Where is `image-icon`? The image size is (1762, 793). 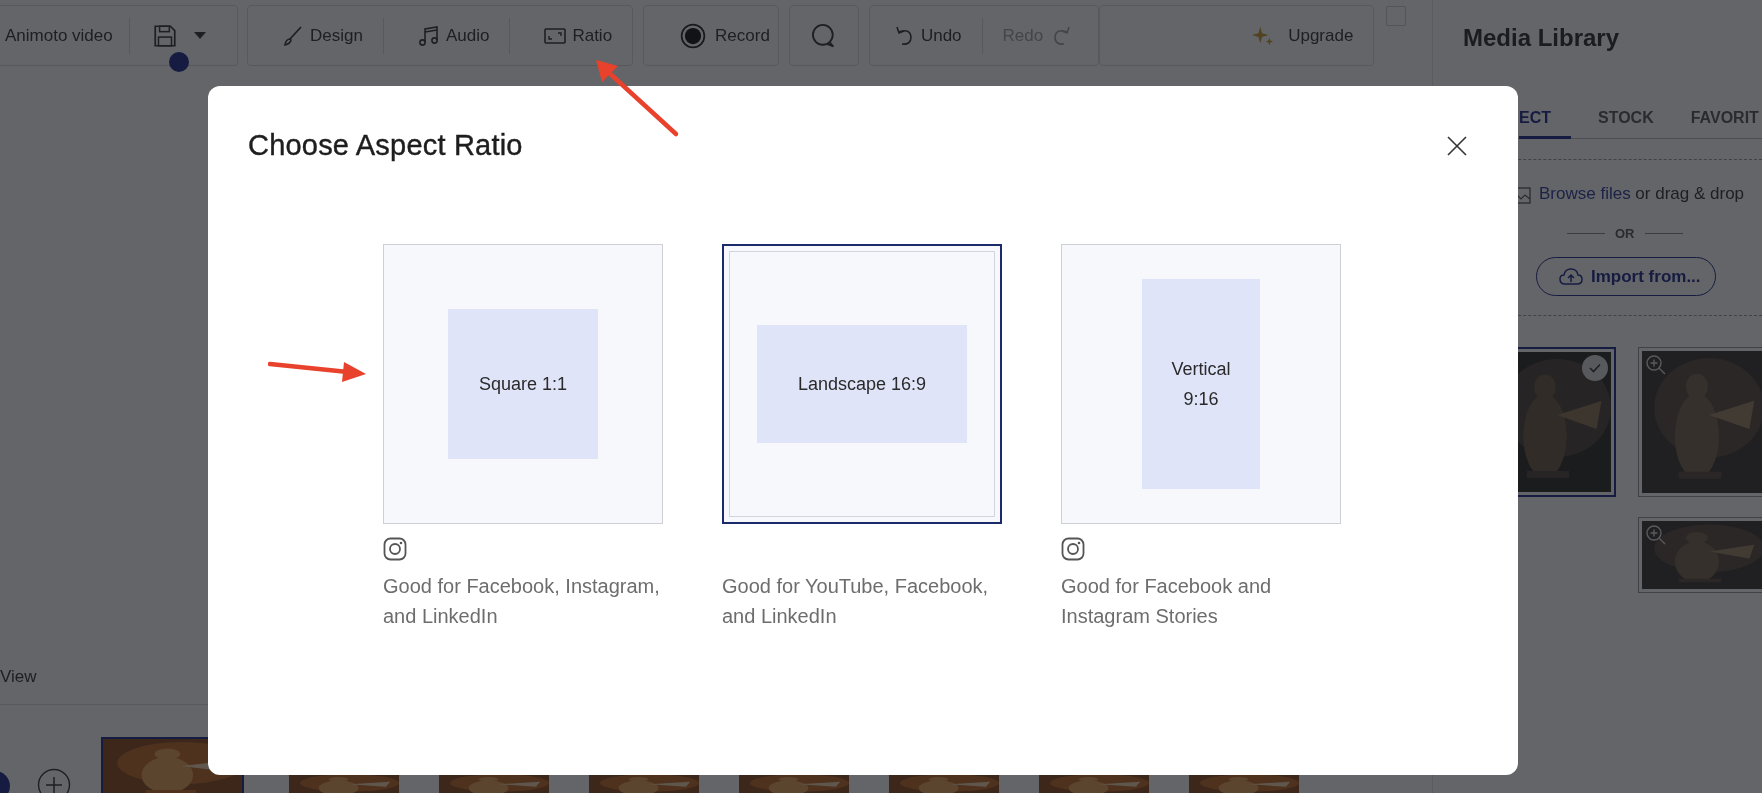
image-icon is located at coordinates (1523, 194).